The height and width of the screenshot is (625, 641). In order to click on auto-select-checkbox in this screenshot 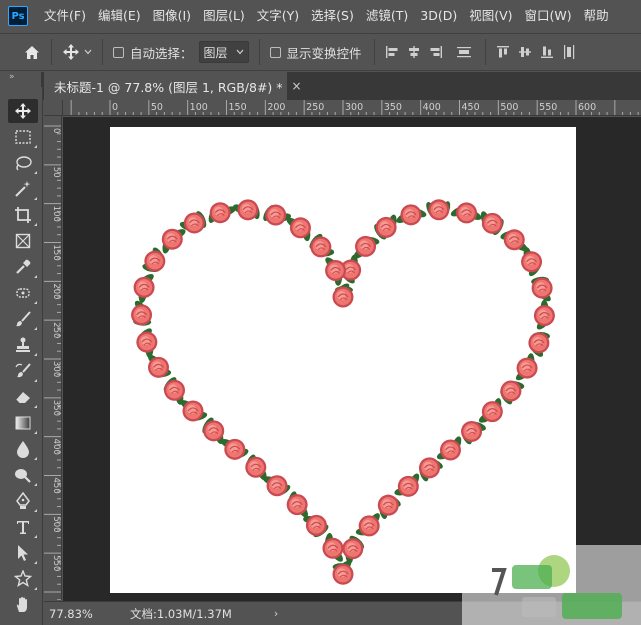, I will do `click(118, 52)`.